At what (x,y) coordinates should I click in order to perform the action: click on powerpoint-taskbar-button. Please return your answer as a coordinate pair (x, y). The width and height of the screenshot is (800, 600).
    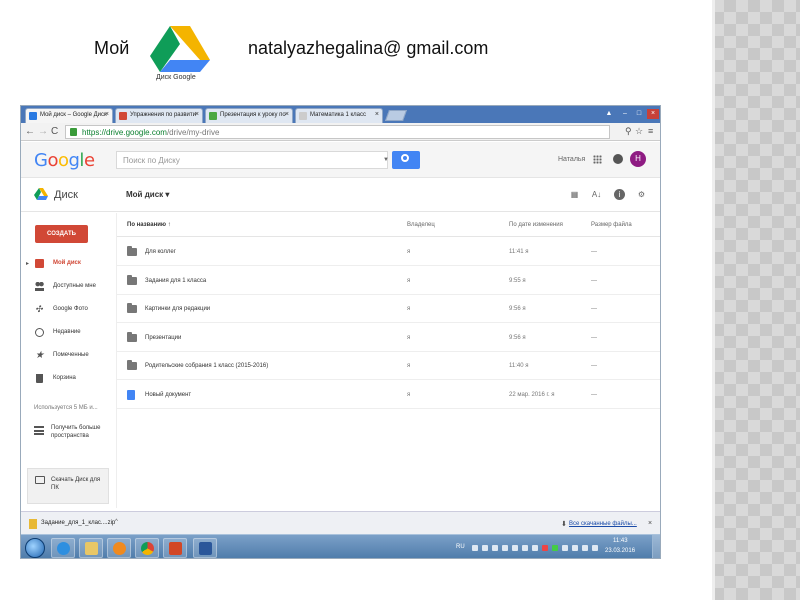
    Looking at the image, I should click on (175, 548).